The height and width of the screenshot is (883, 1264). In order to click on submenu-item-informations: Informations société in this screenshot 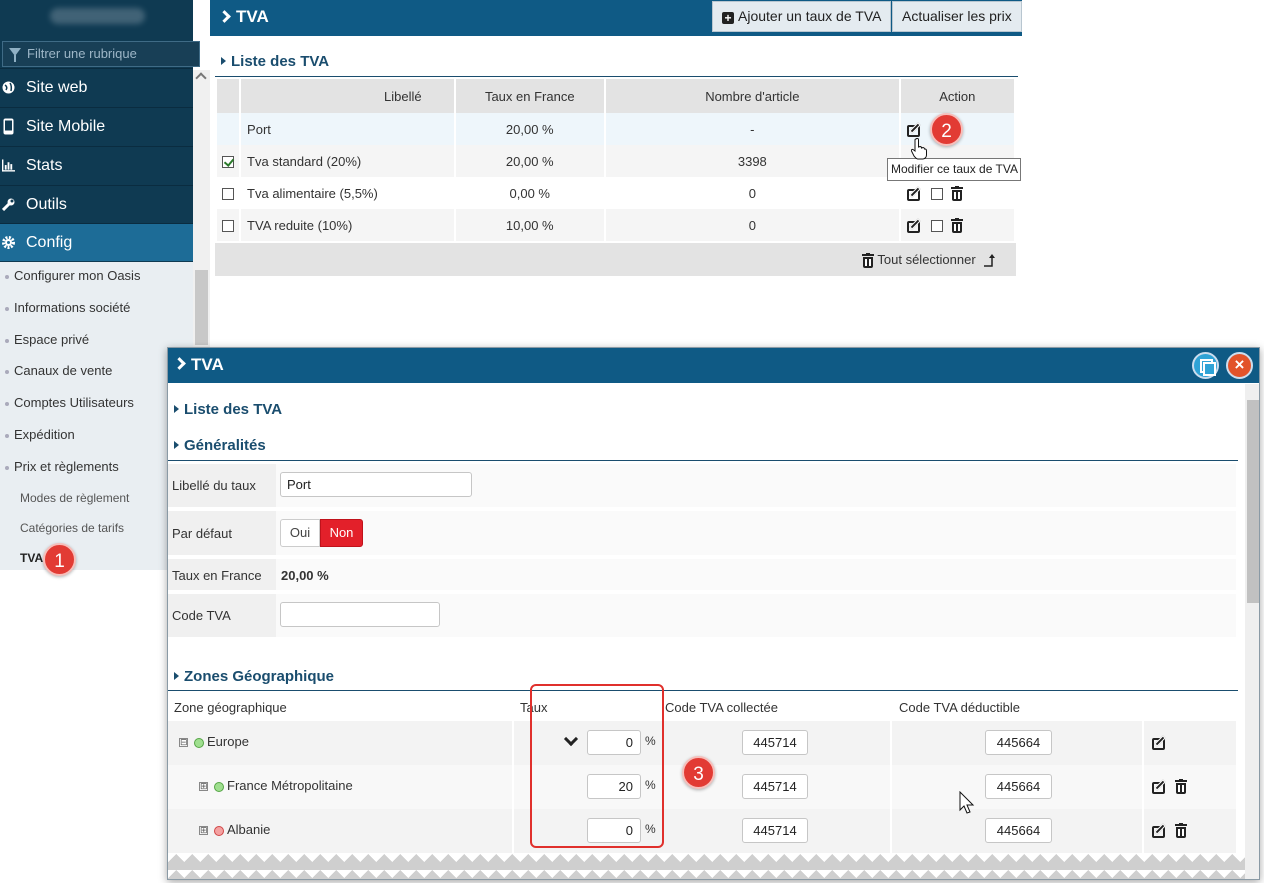, I will do `click(67, 307)`.